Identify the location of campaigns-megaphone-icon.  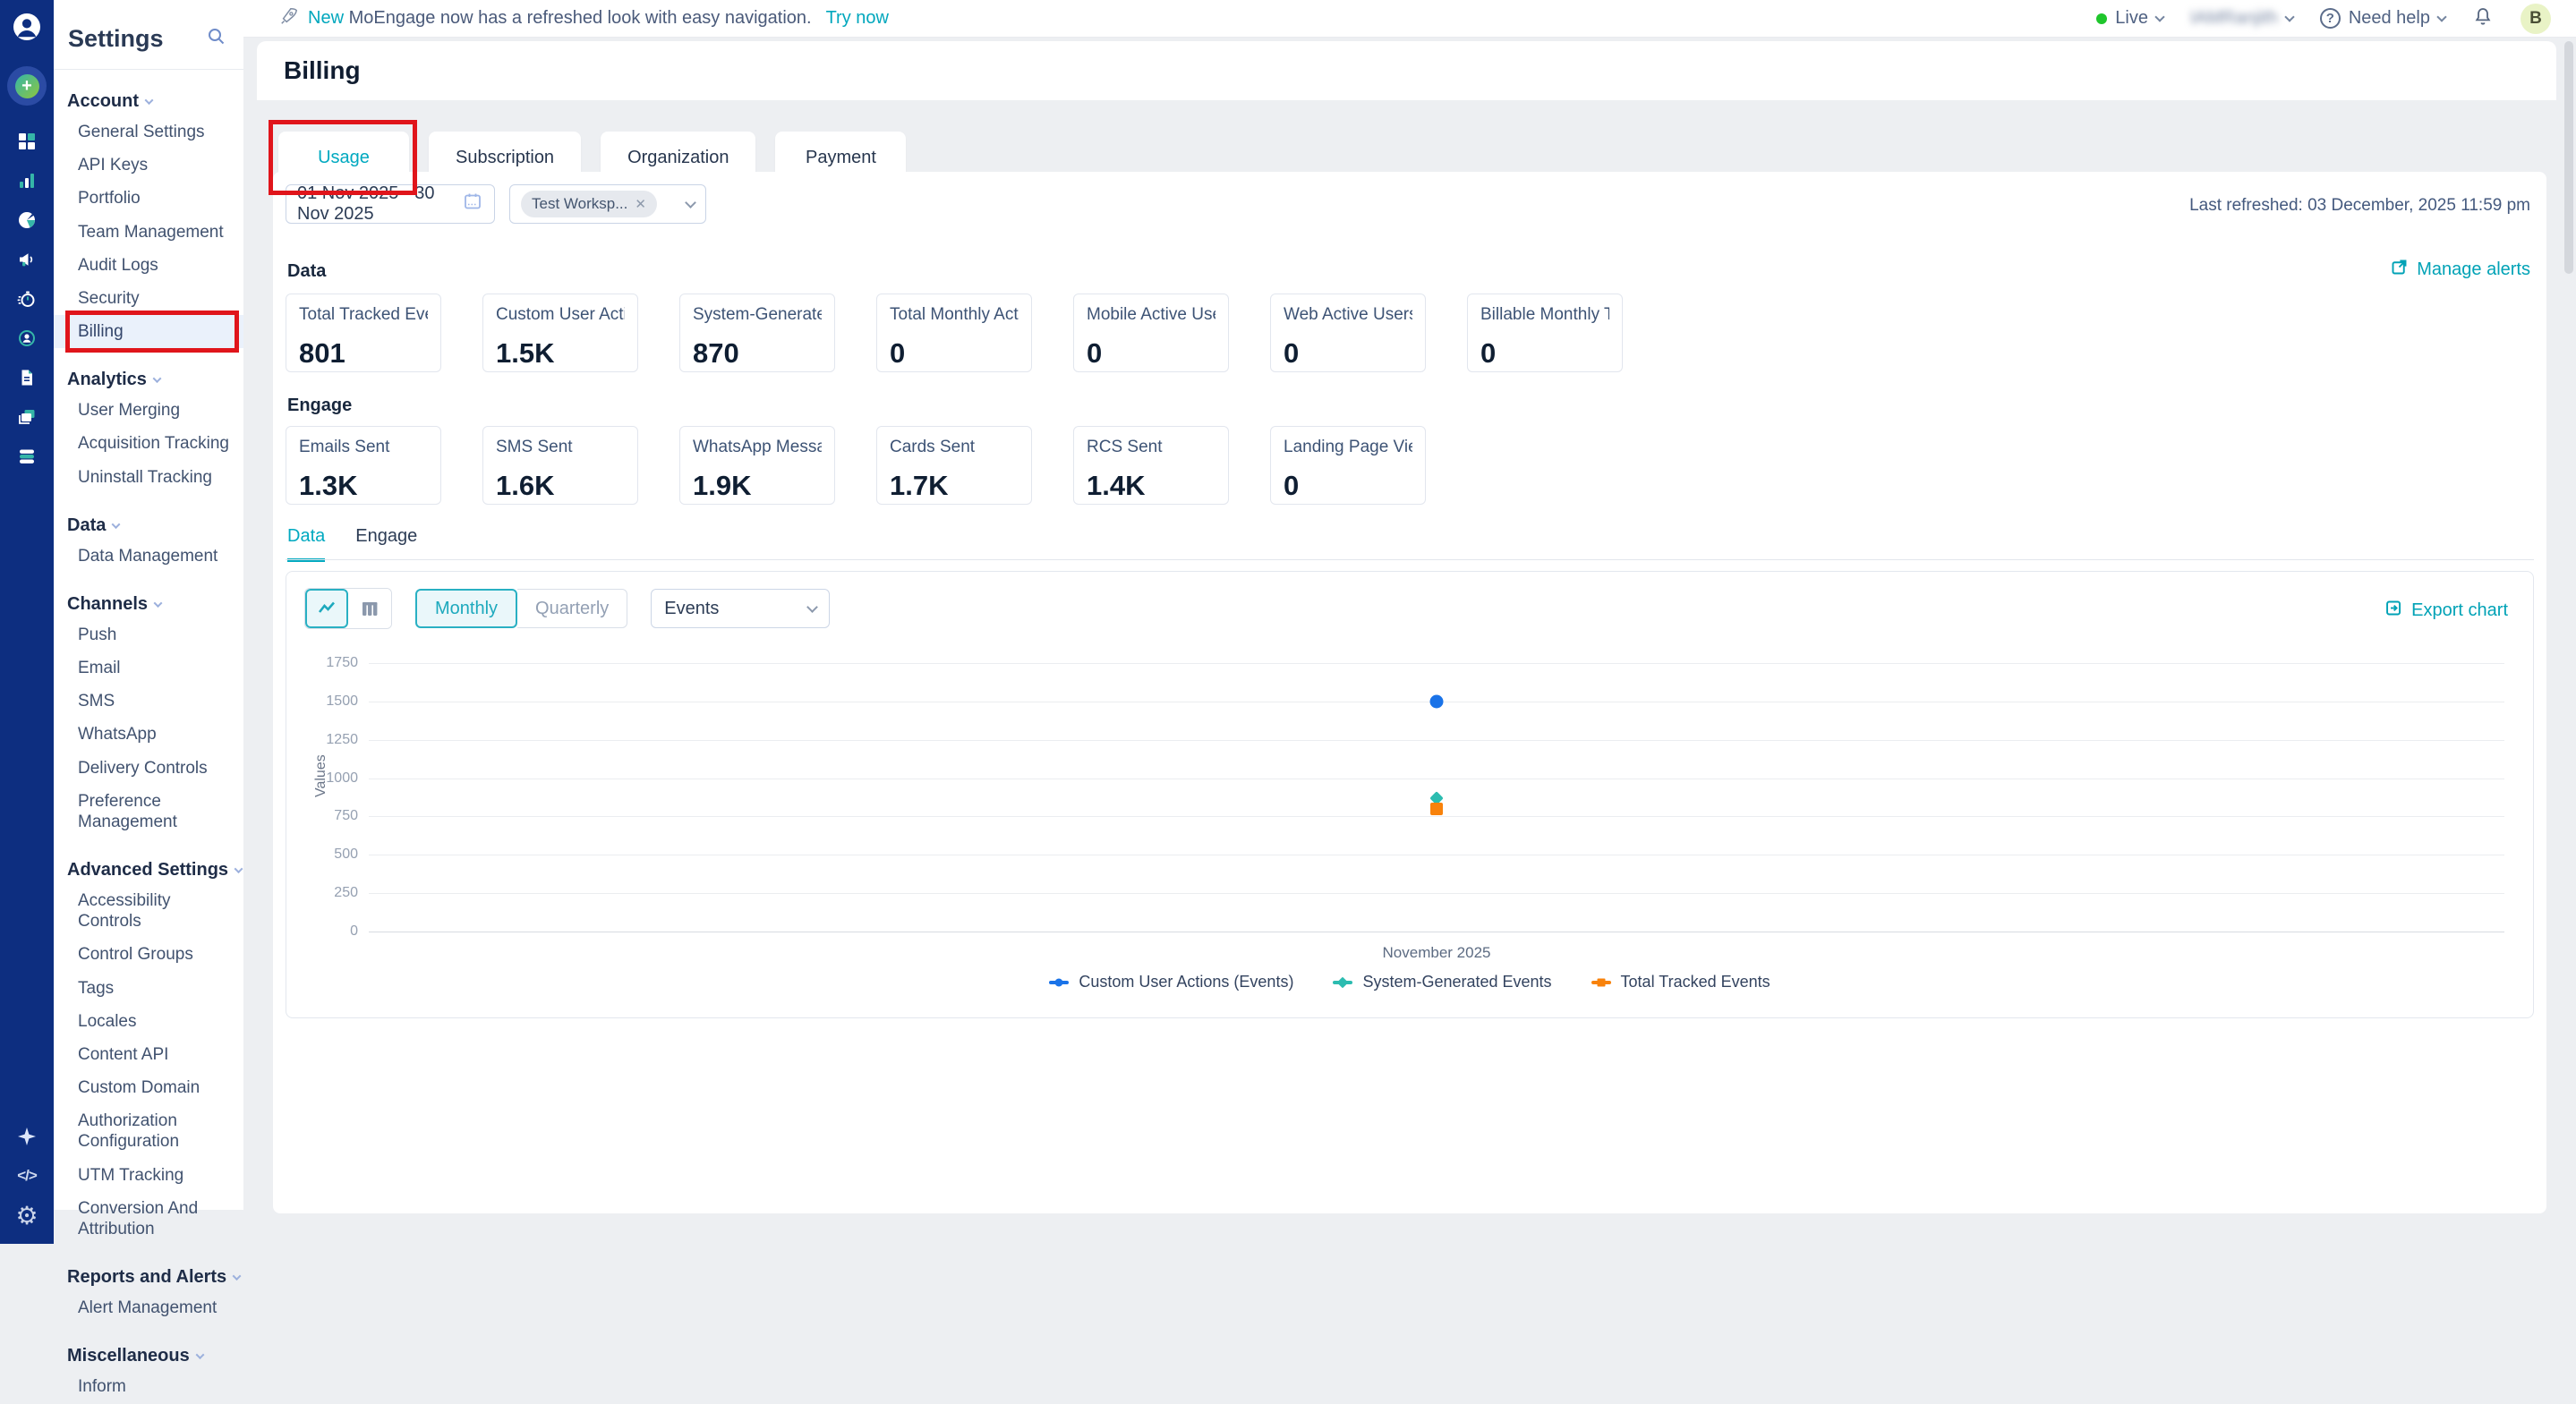
(26, 259).